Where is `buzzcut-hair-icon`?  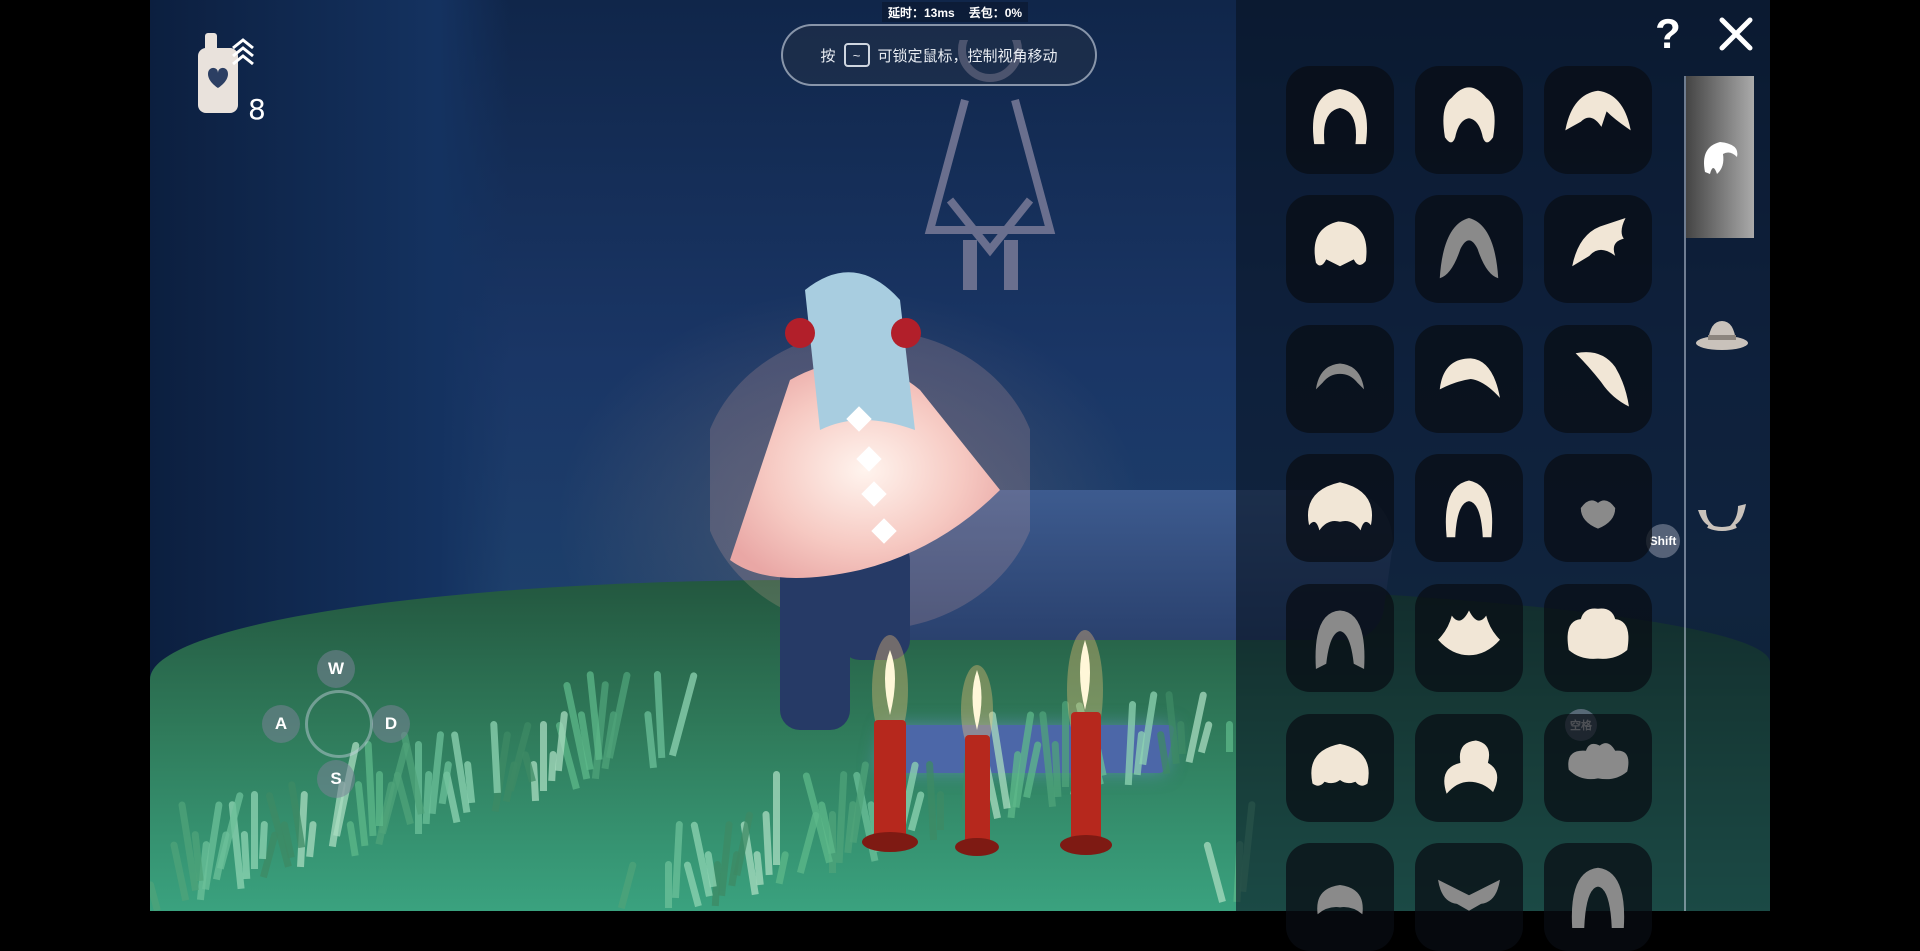
buzzcut-hair-icon is located at coordinates (1340, 376).